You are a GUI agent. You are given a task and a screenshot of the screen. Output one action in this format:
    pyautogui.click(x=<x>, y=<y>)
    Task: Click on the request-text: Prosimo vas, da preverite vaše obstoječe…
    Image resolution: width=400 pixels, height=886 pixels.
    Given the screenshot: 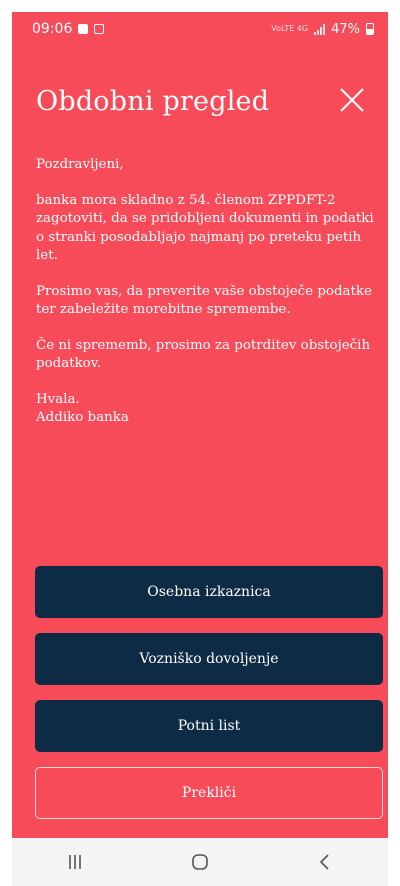 What is the action you would take?
    pyautogui.click(x=204, y=300)
    